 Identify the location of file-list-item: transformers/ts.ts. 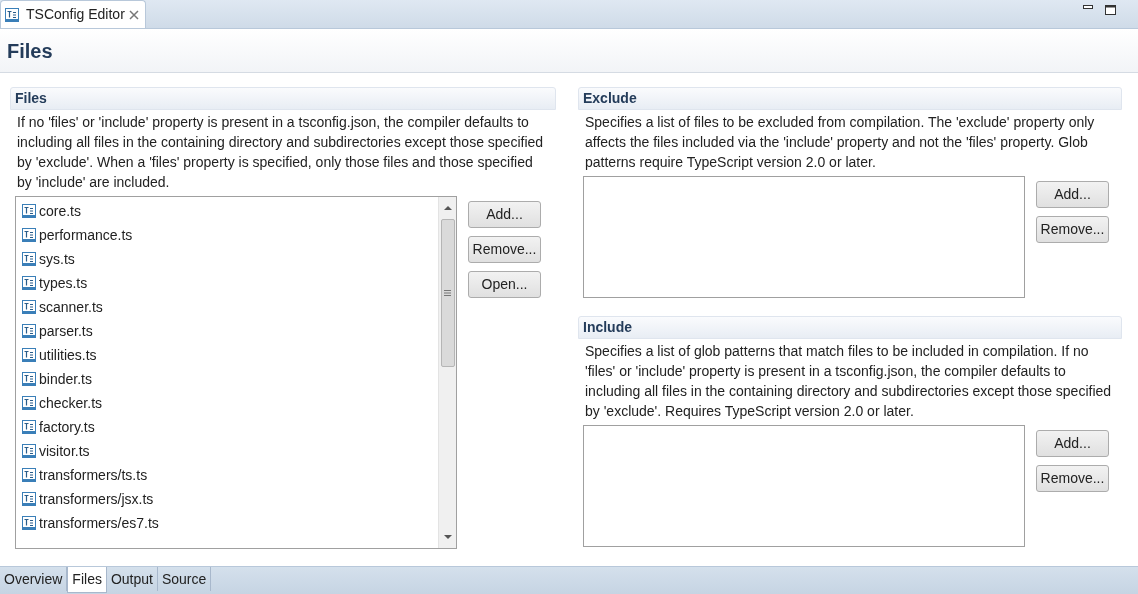
(230, 475).